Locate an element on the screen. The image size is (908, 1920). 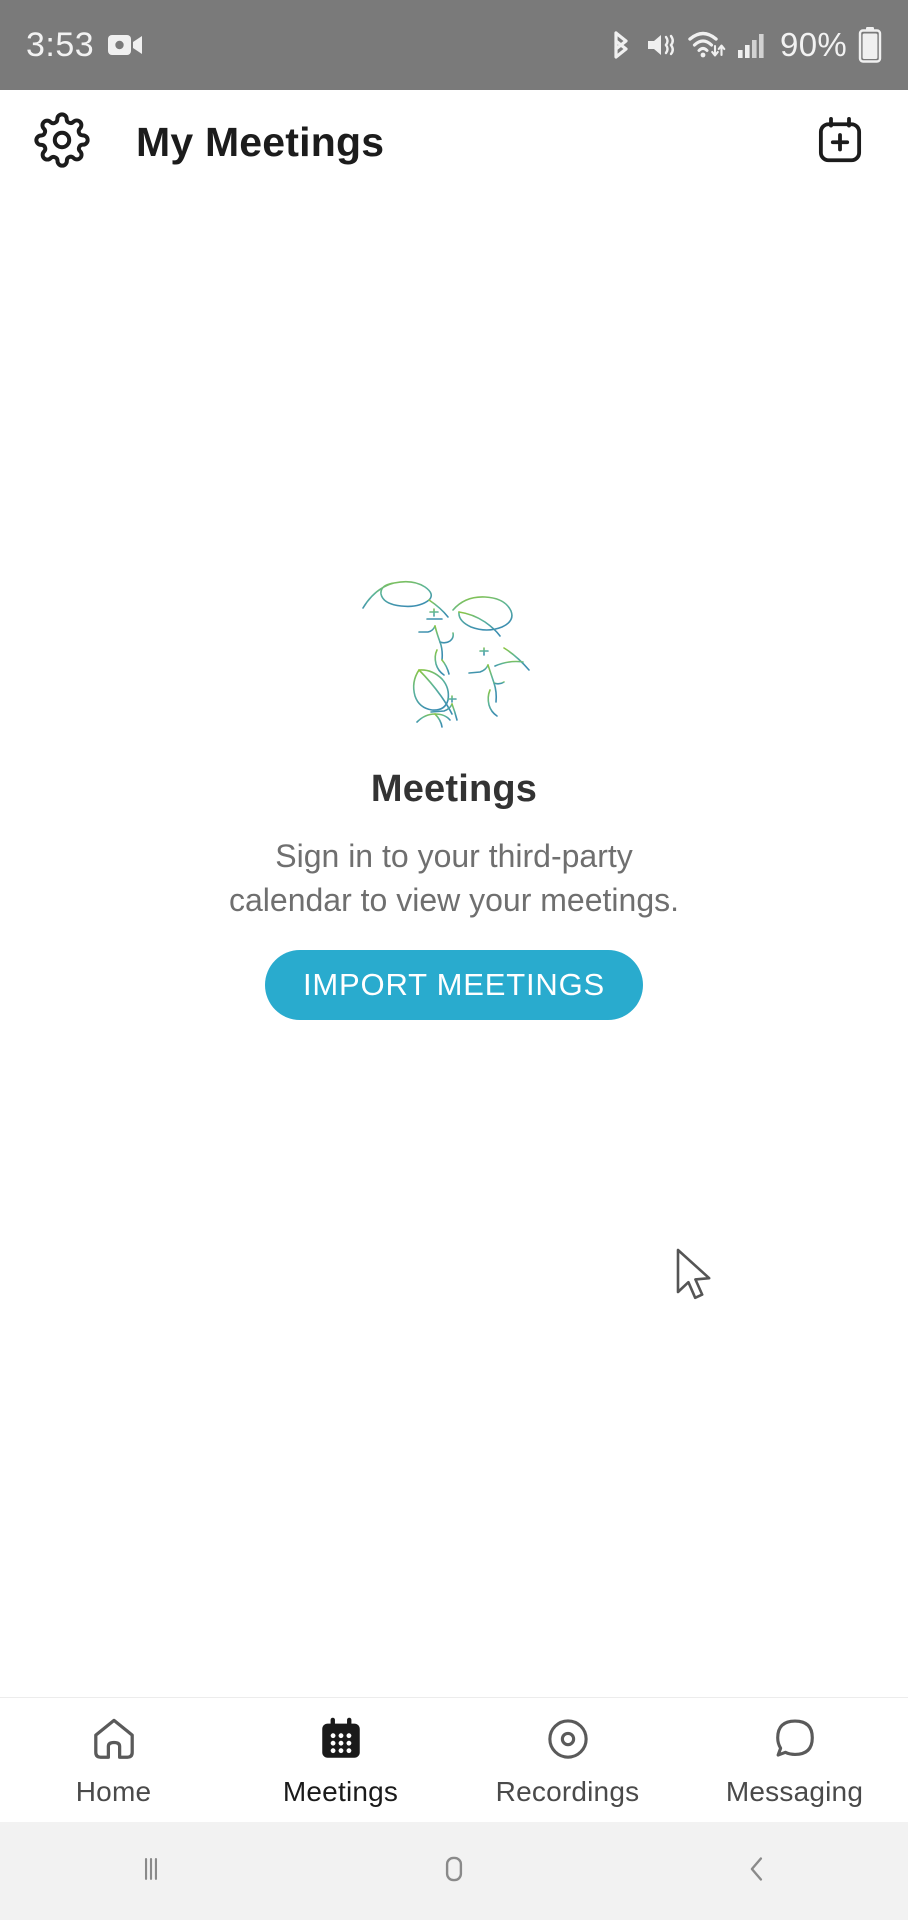
status-bar-left: 3:53 is located at coordinates (85, 45).